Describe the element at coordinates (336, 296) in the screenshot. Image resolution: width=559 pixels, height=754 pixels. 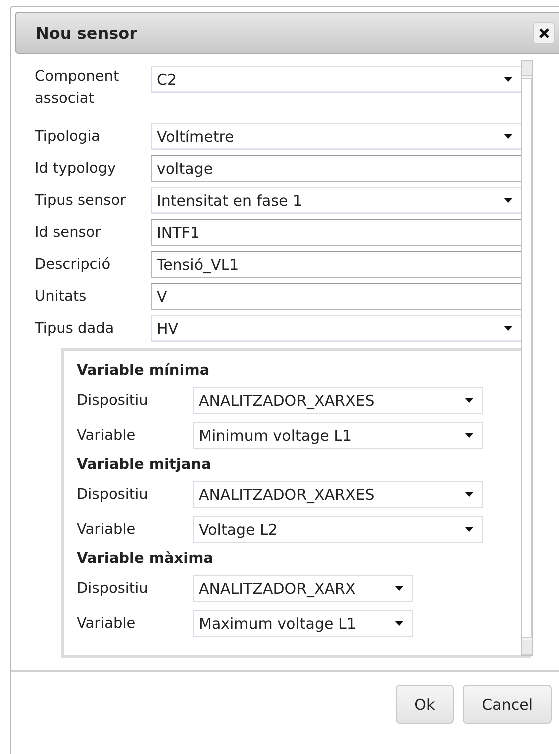
I see `input-field: V` at that location.